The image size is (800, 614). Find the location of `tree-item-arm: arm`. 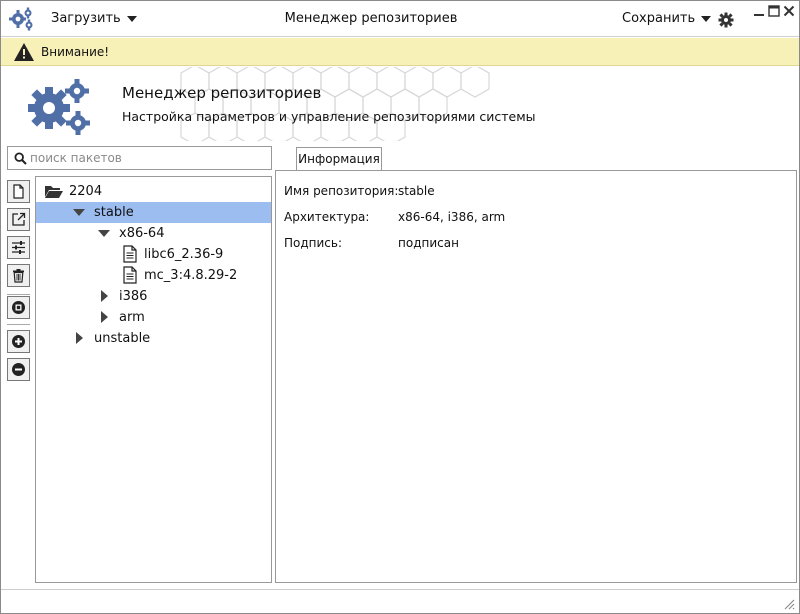

tree-item-arm: arm is located at coordinates (153, 317).